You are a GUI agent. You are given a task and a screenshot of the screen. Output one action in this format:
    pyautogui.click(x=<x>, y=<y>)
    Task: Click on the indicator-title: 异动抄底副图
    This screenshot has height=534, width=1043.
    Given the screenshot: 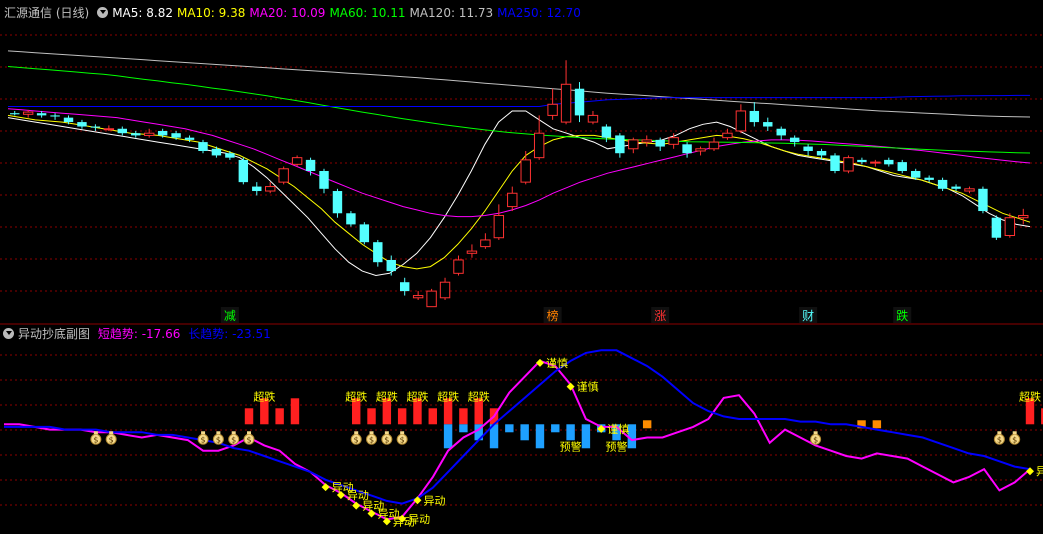 What is the action you would take?
    pyautogui.click(x=54, y=334)
    